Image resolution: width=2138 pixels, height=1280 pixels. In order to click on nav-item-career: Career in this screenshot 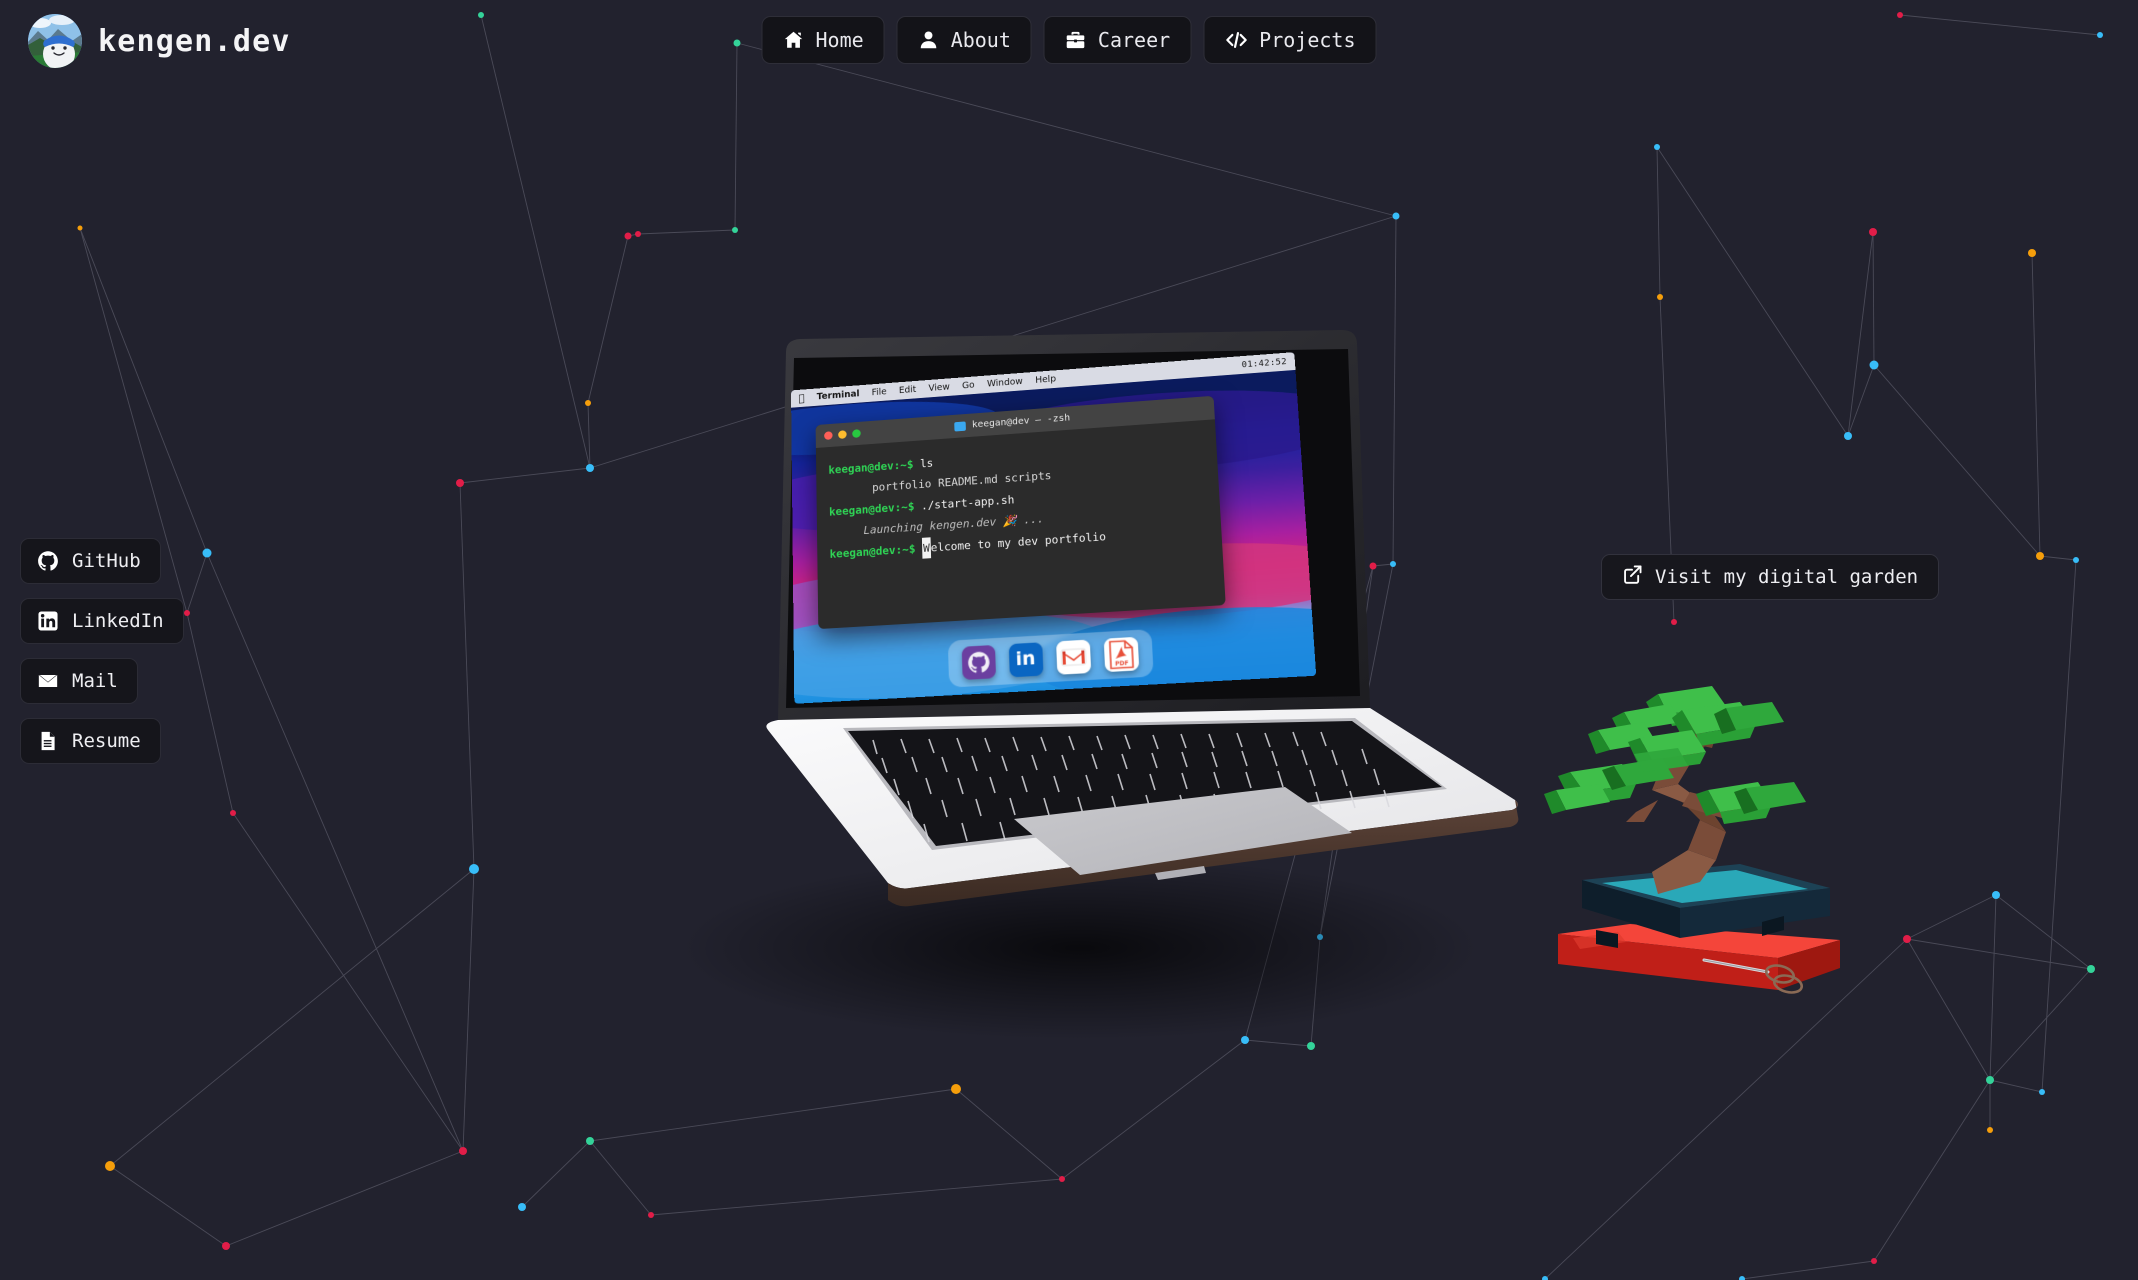, I will do `click(1117, 40)`.